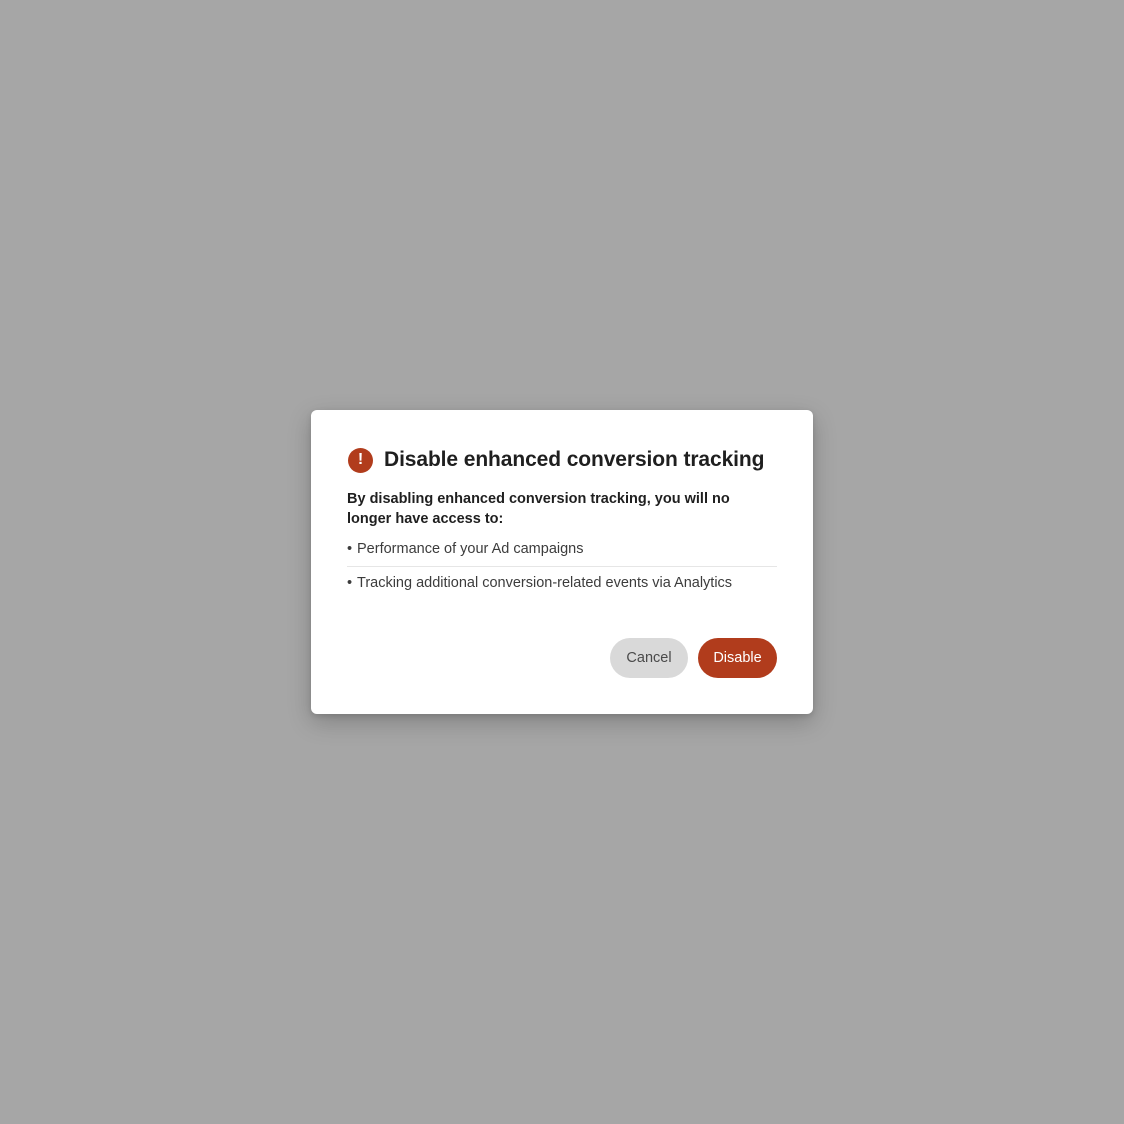 The width and height of the screenshot is (1124, 1124). Describe the element at coordinates (737, 658) in the screenshot. I see `disable-button: Disable` at that location.